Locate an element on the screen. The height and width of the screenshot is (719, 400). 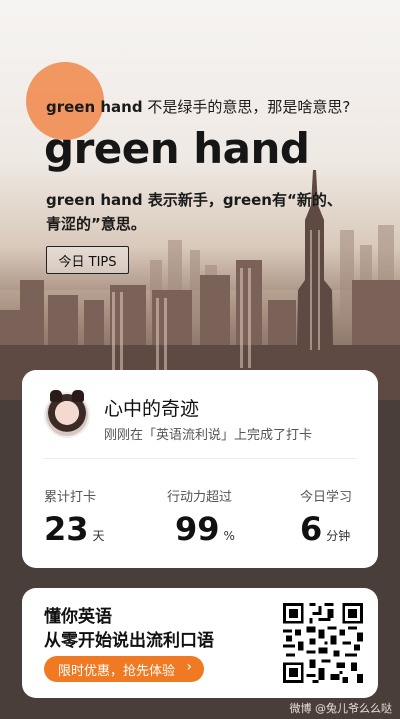
stat-value: 23 天 is located at coordinates (74, 529).